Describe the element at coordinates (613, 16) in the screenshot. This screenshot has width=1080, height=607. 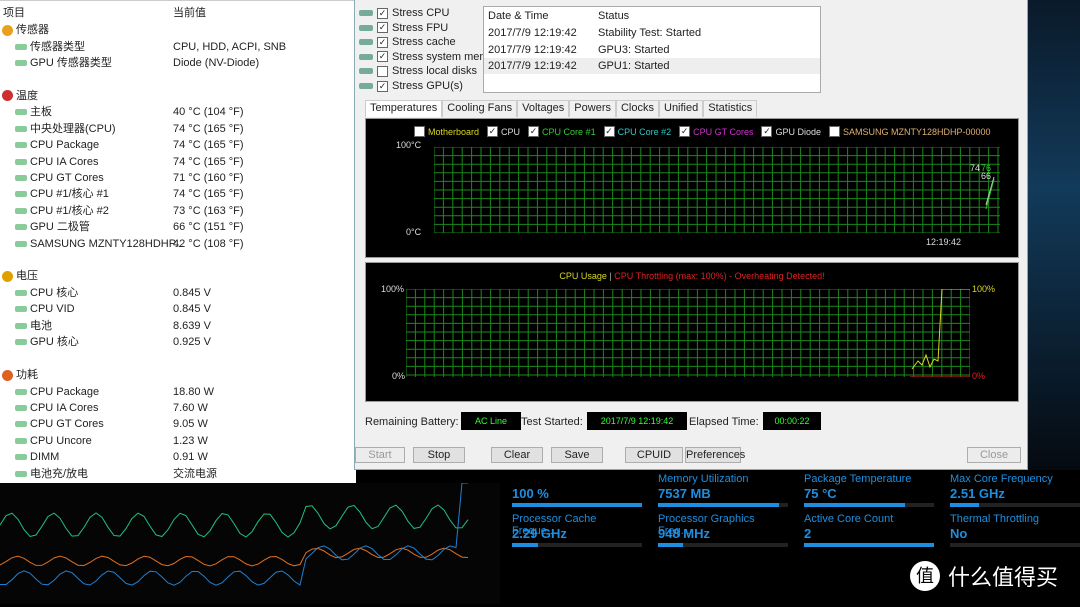
I see `col-status: Status` at that location.